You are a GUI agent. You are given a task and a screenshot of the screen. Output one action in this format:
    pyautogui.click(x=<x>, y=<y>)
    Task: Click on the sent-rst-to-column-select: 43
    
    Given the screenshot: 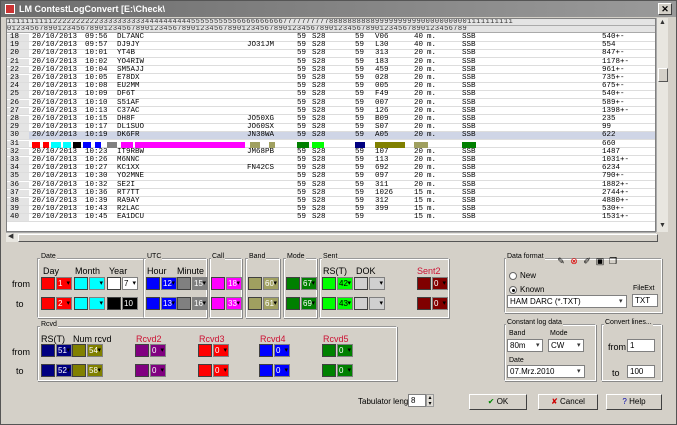 What is the action you would take?
    pyautogui.click(x=345, y=303)
    